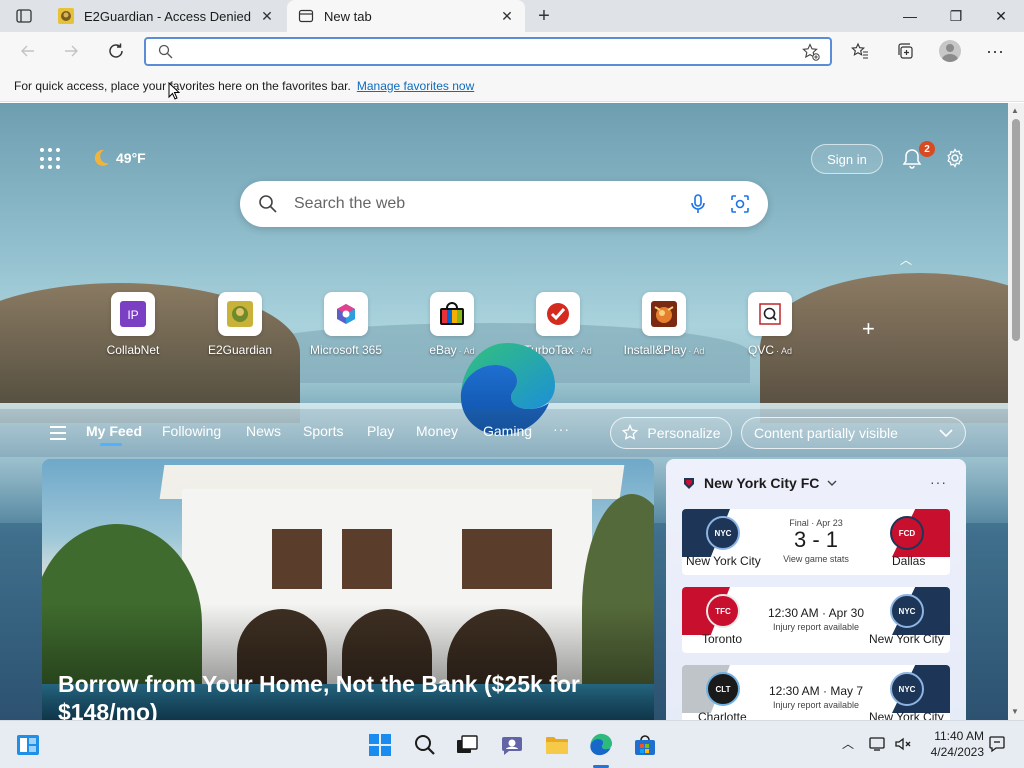 This screenshot has width=1024, height=768. I want to click on taskbar-search-button, so click(425, 745).